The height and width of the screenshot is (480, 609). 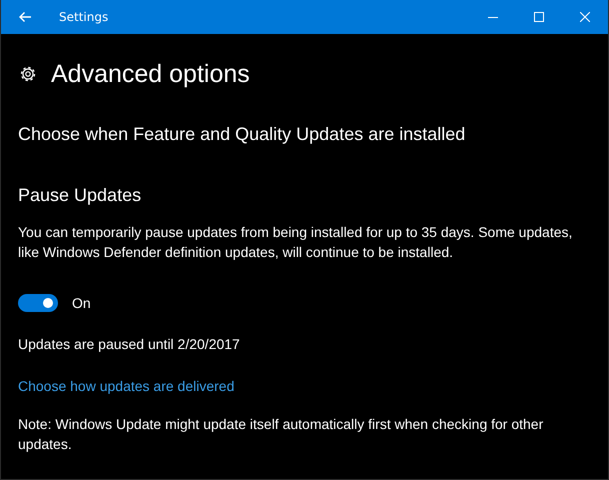 I want to click on window-title: Settings, so click(x=84, y=17).